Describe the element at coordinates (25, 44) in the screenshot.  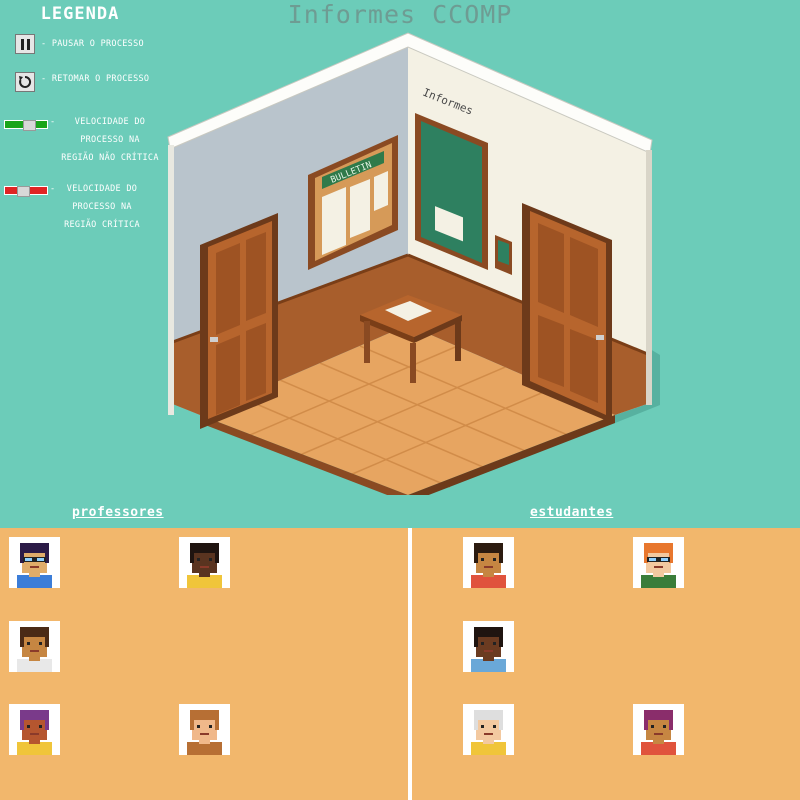
I see `pause-icon` at that location.